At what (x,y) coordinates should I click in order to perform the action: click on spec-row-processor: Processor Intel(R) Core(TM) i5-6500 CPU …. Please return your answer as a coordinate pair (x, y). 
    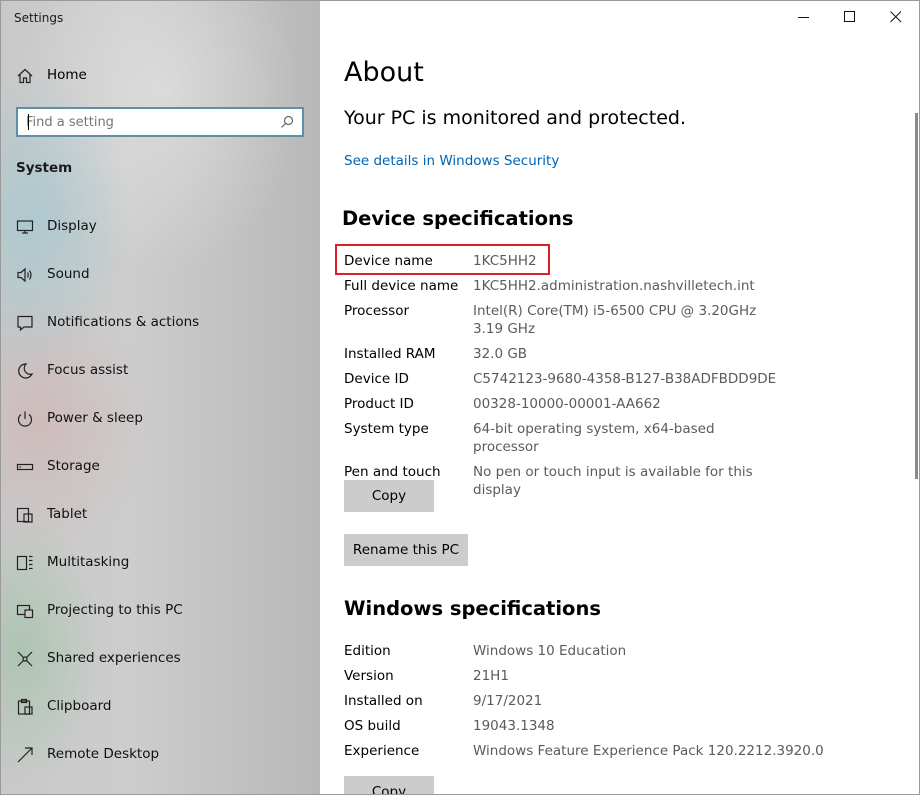
    Looking at the image, I should click on (574, 320).